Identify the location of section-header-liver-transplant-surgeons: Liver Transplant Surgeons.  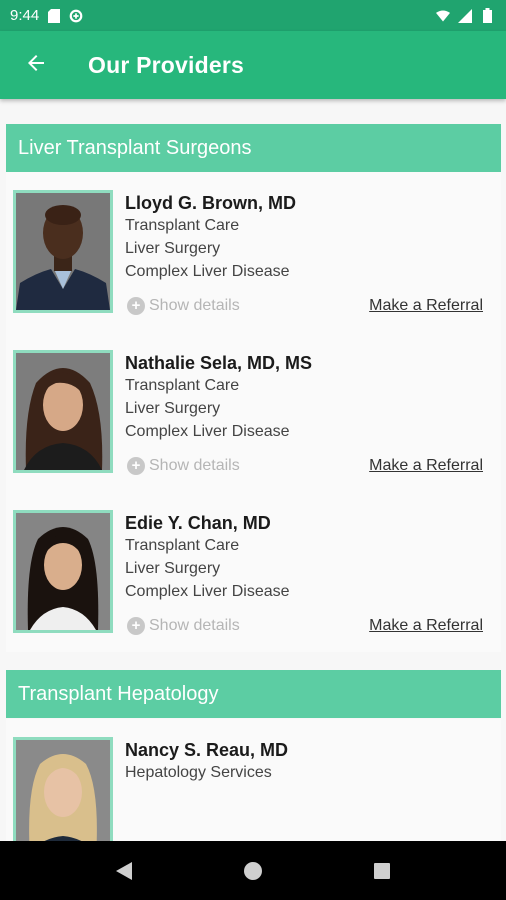
(253, 148).